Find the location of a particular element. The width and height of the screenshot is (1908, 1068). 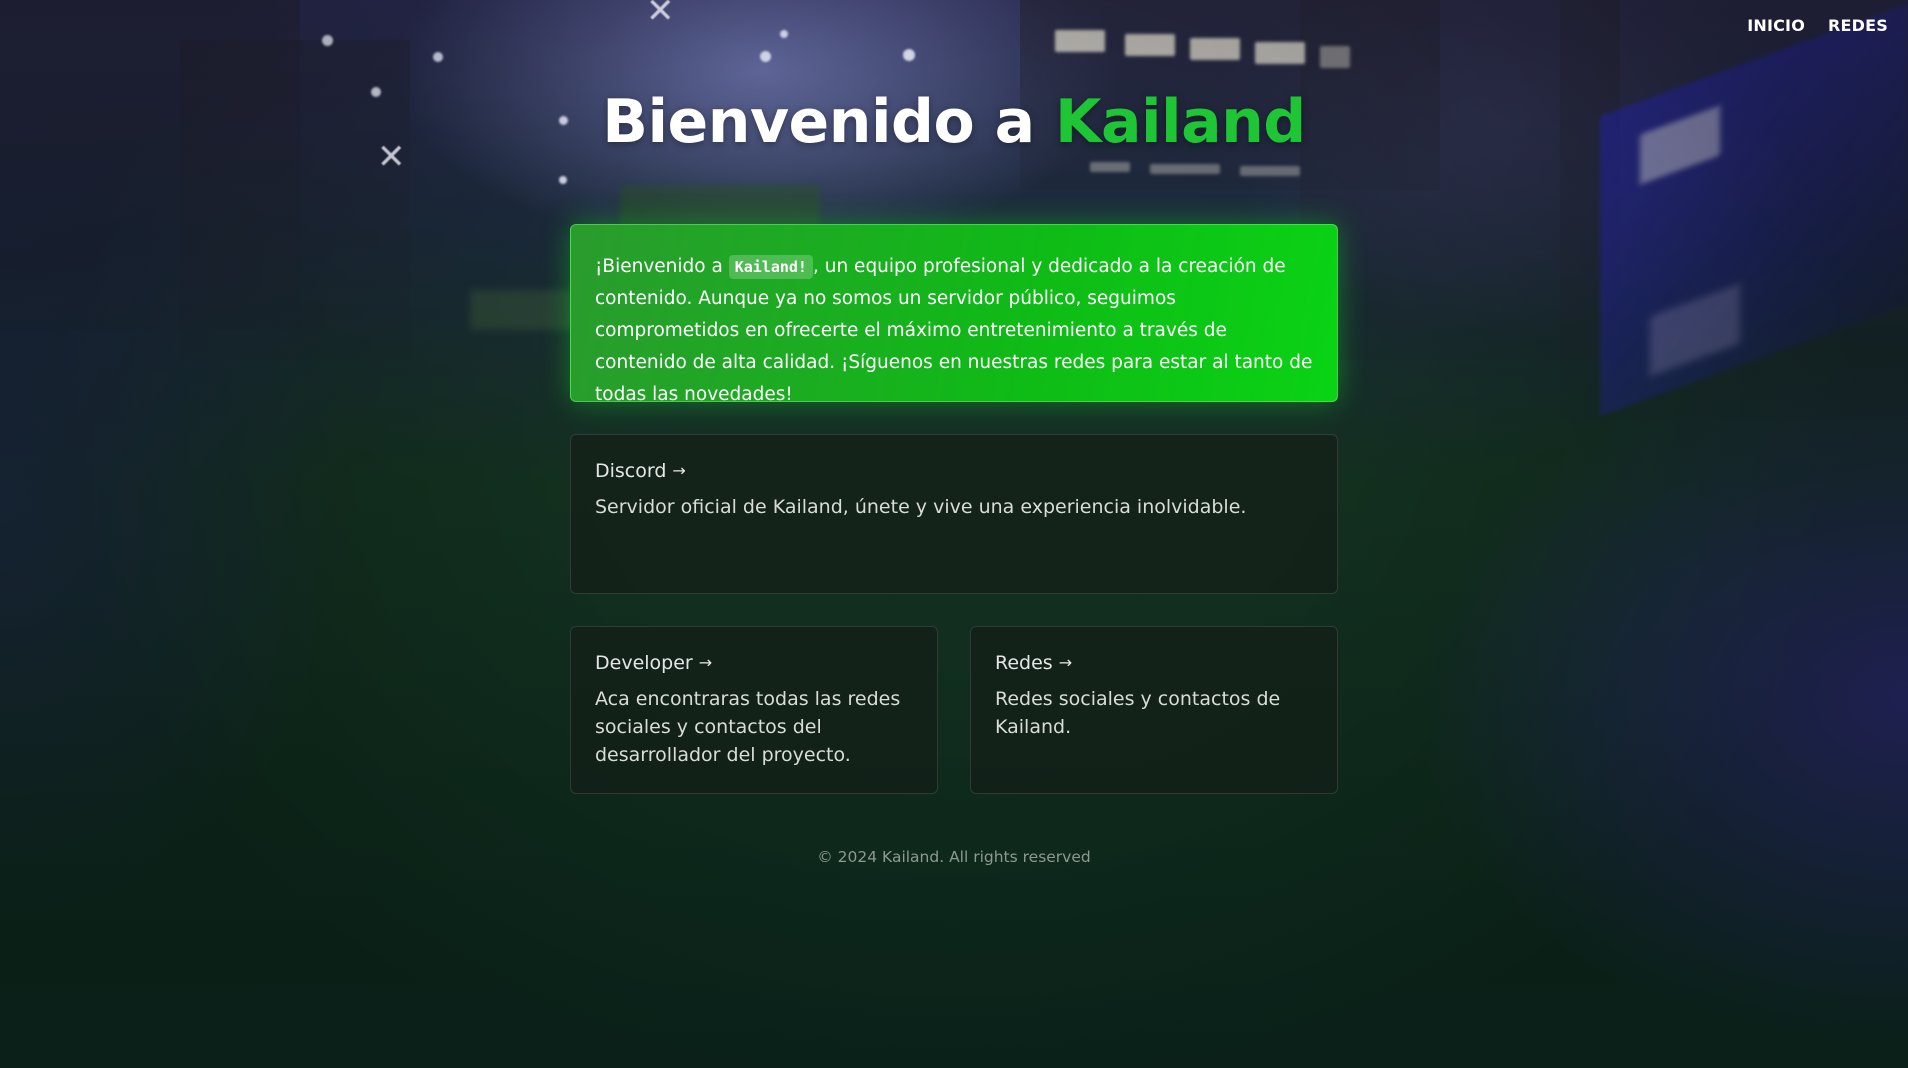

title-prefix: Bienvenido a is located at coordinates (828, 122).